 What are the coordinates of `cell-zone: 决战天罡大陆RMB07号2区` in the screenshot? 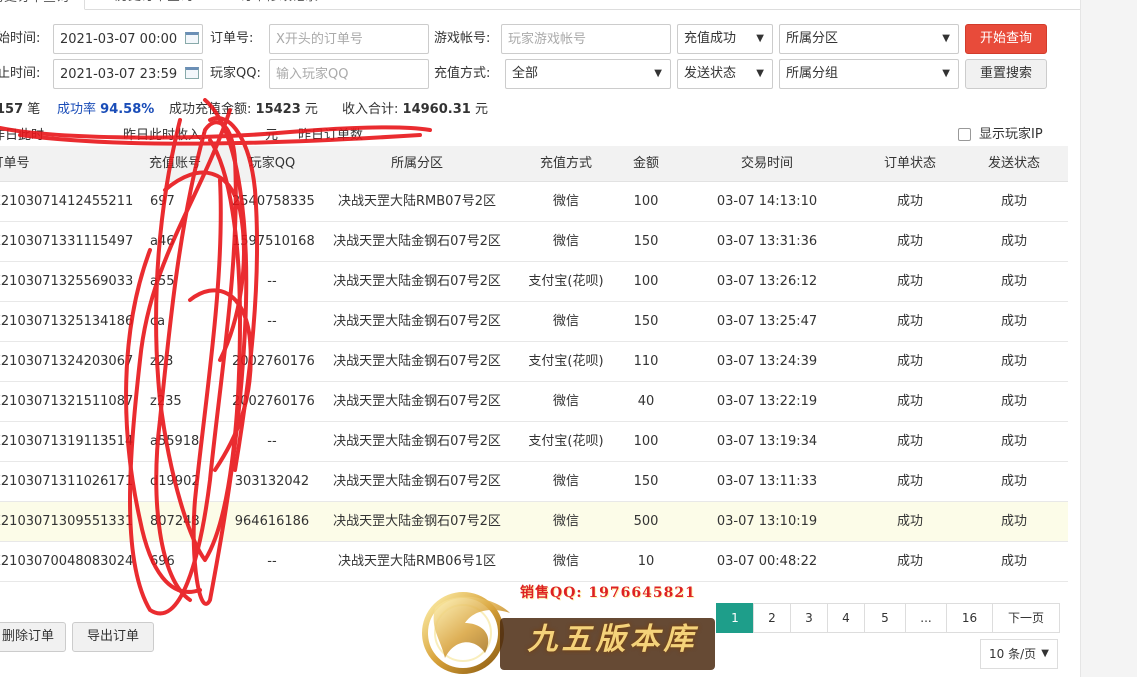 It's located at (417, 201).